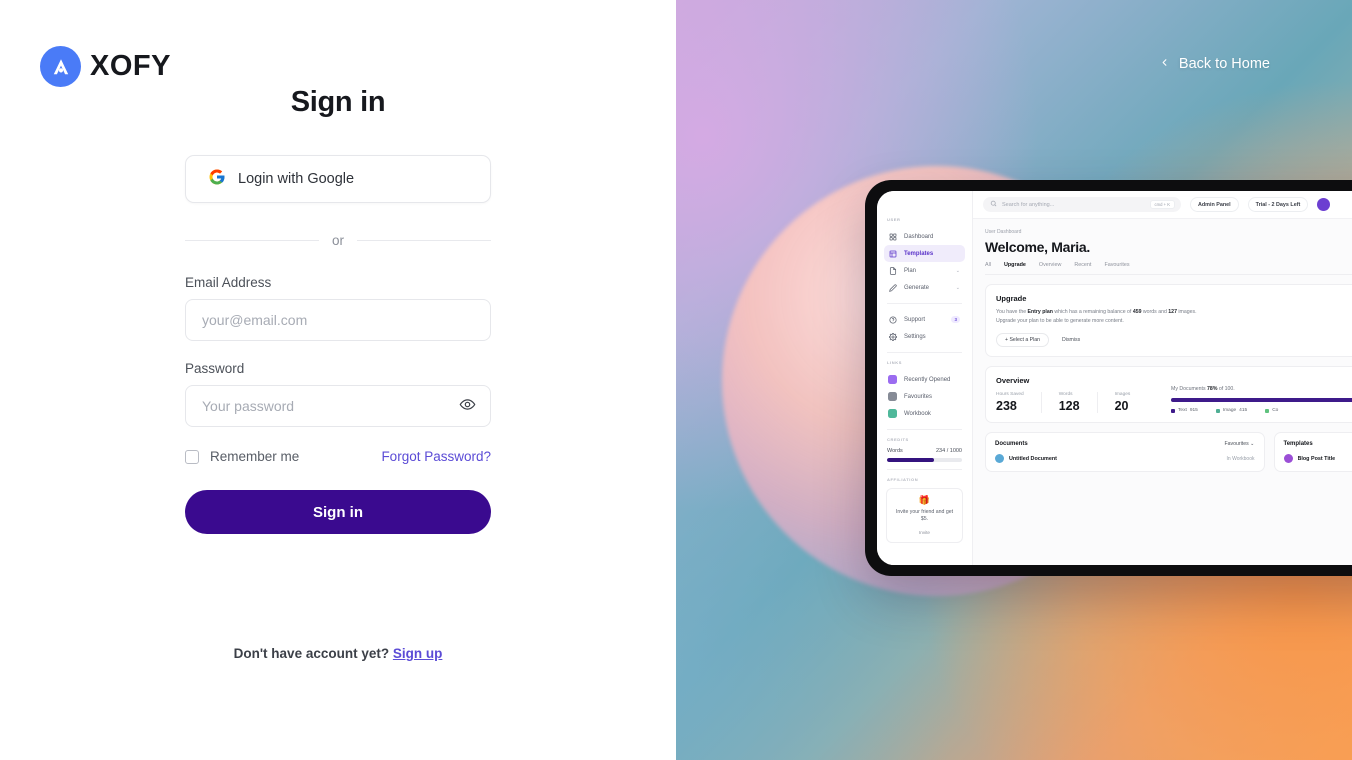 The height and width of the screenshot is (760, 1352). I want to click on help-circle-icon, so click(892, 319).